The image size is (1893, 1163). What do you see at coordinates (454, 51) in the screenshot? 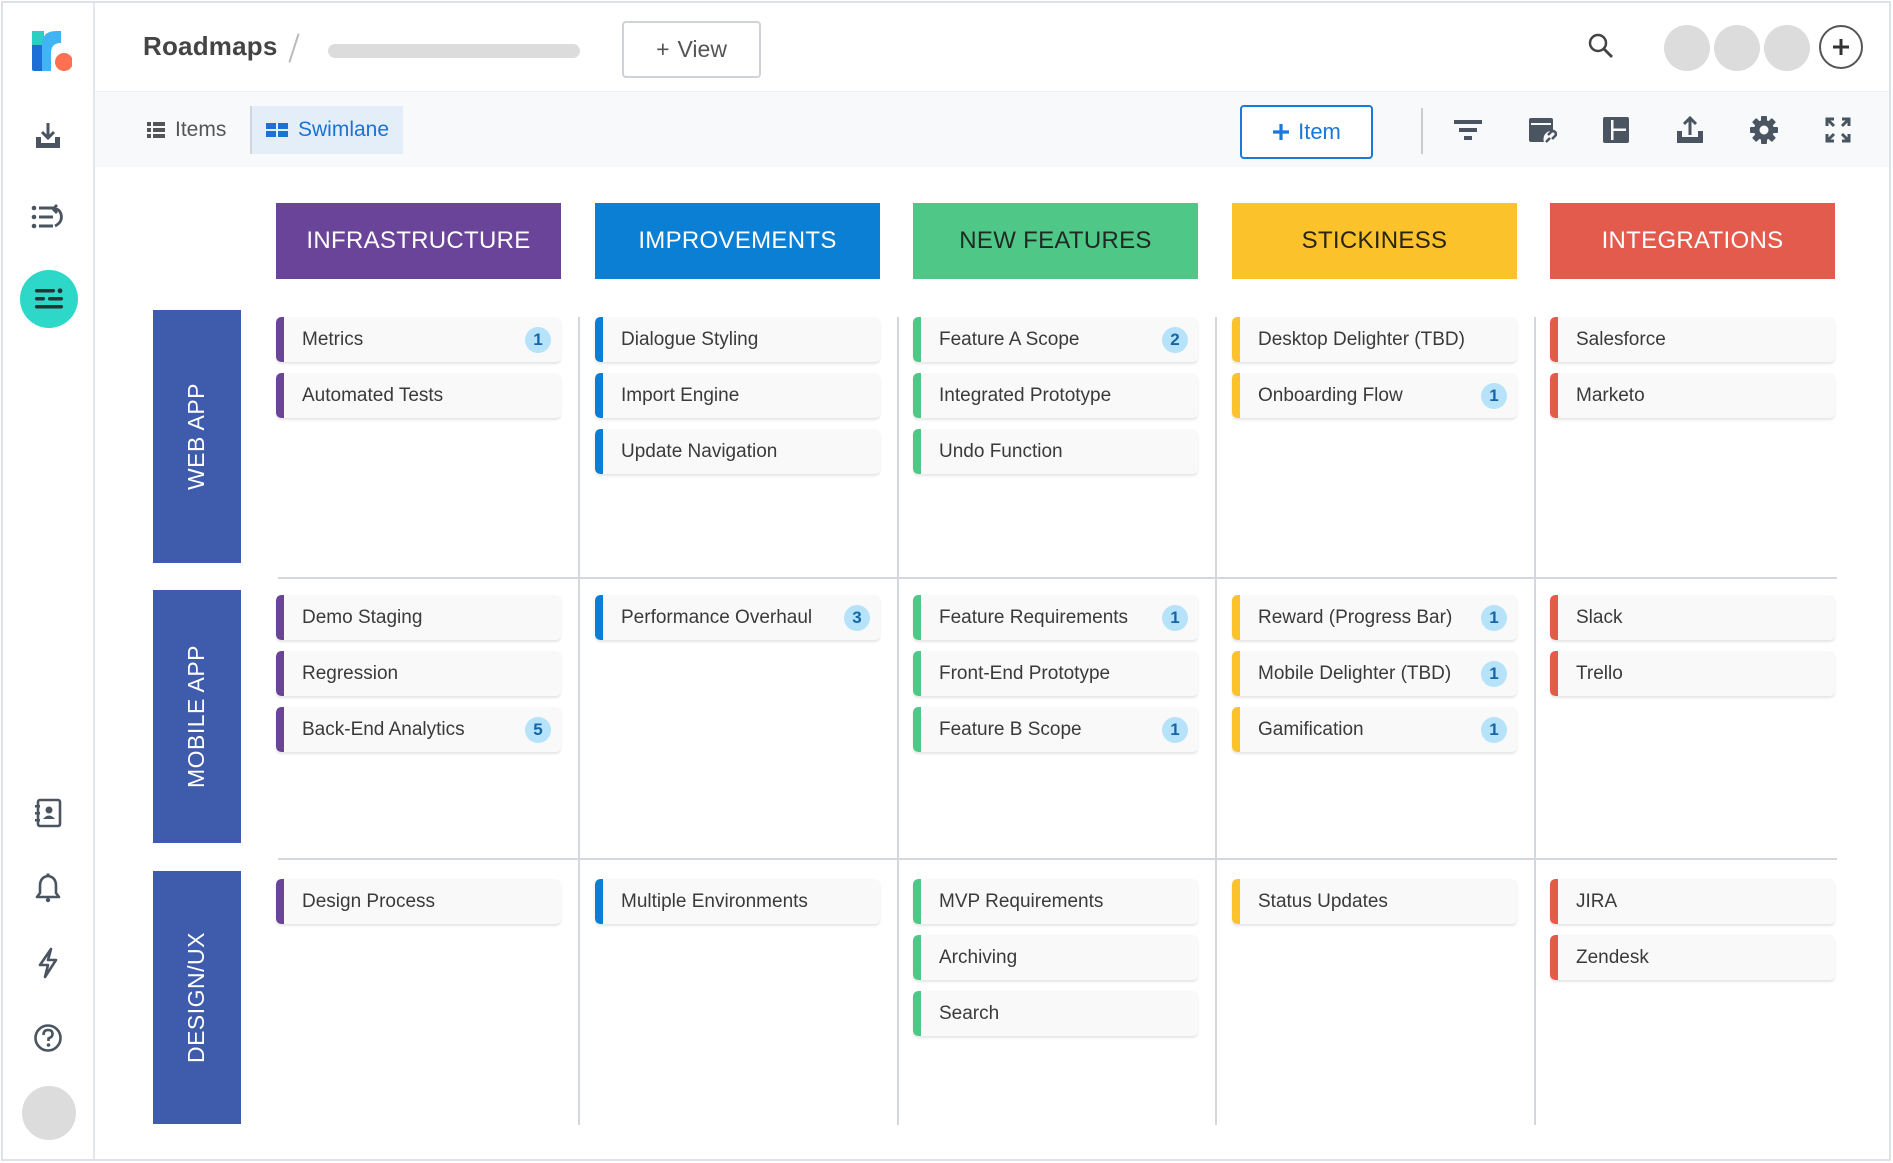
I see `breadcrumb-roadmap-name-placeholder` at bounding box center [454, 51].